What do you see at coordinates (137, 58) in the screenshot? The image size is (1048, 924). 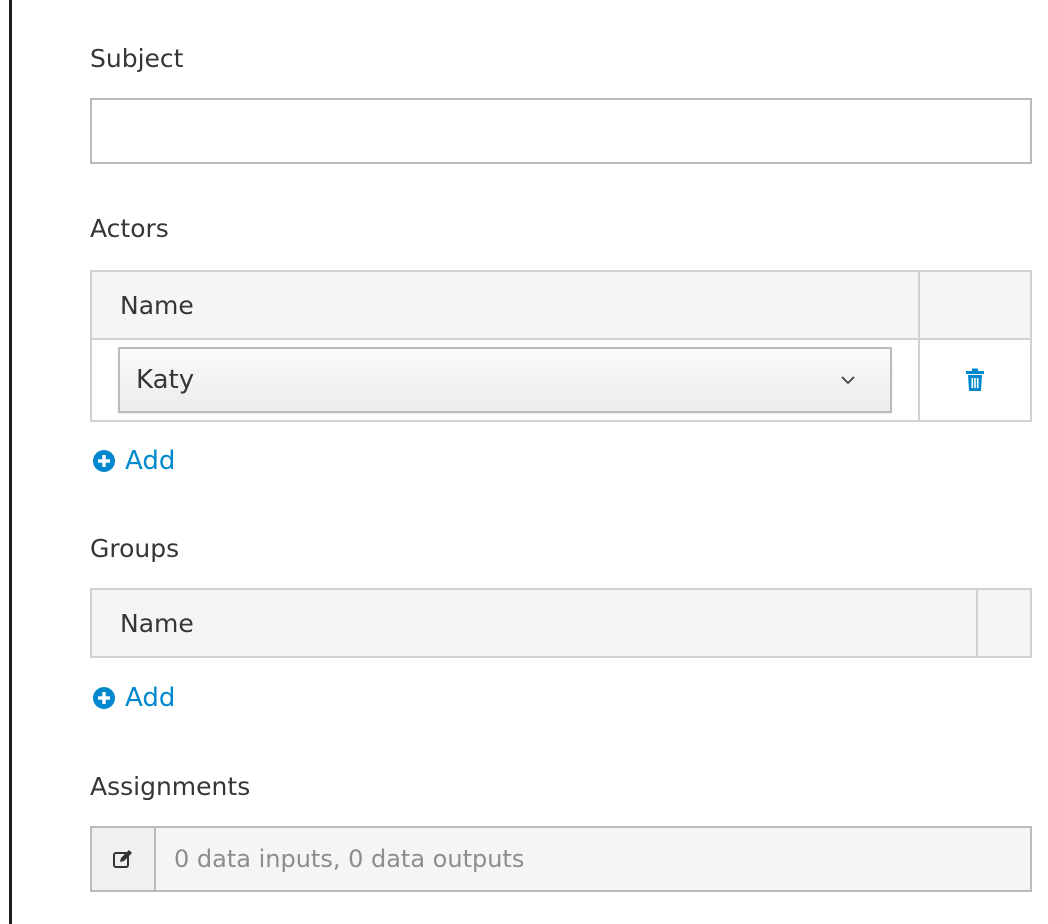 I see `subject-label: Subject` at bounding box center [137, 58].